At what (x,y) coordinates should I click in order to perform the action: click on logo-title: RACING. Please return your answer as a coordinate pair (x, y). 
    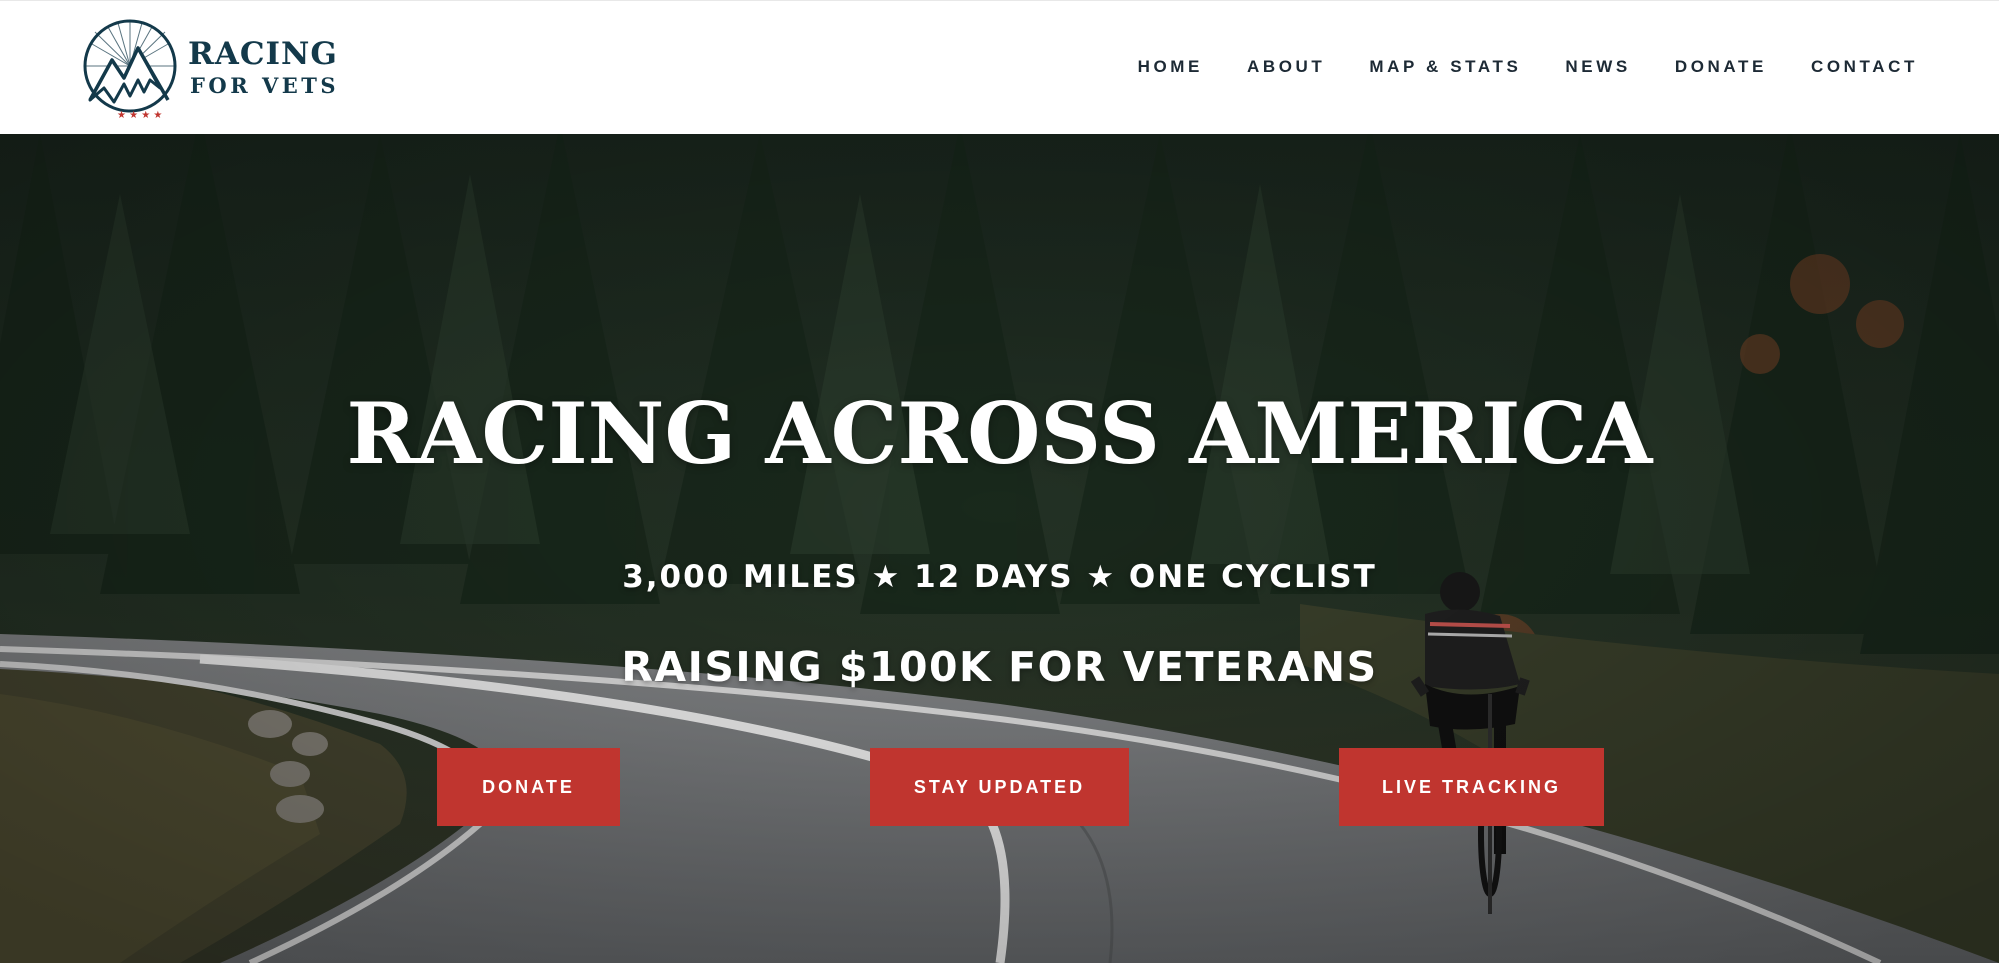
    Looking at the image, I should click on (263, 54).